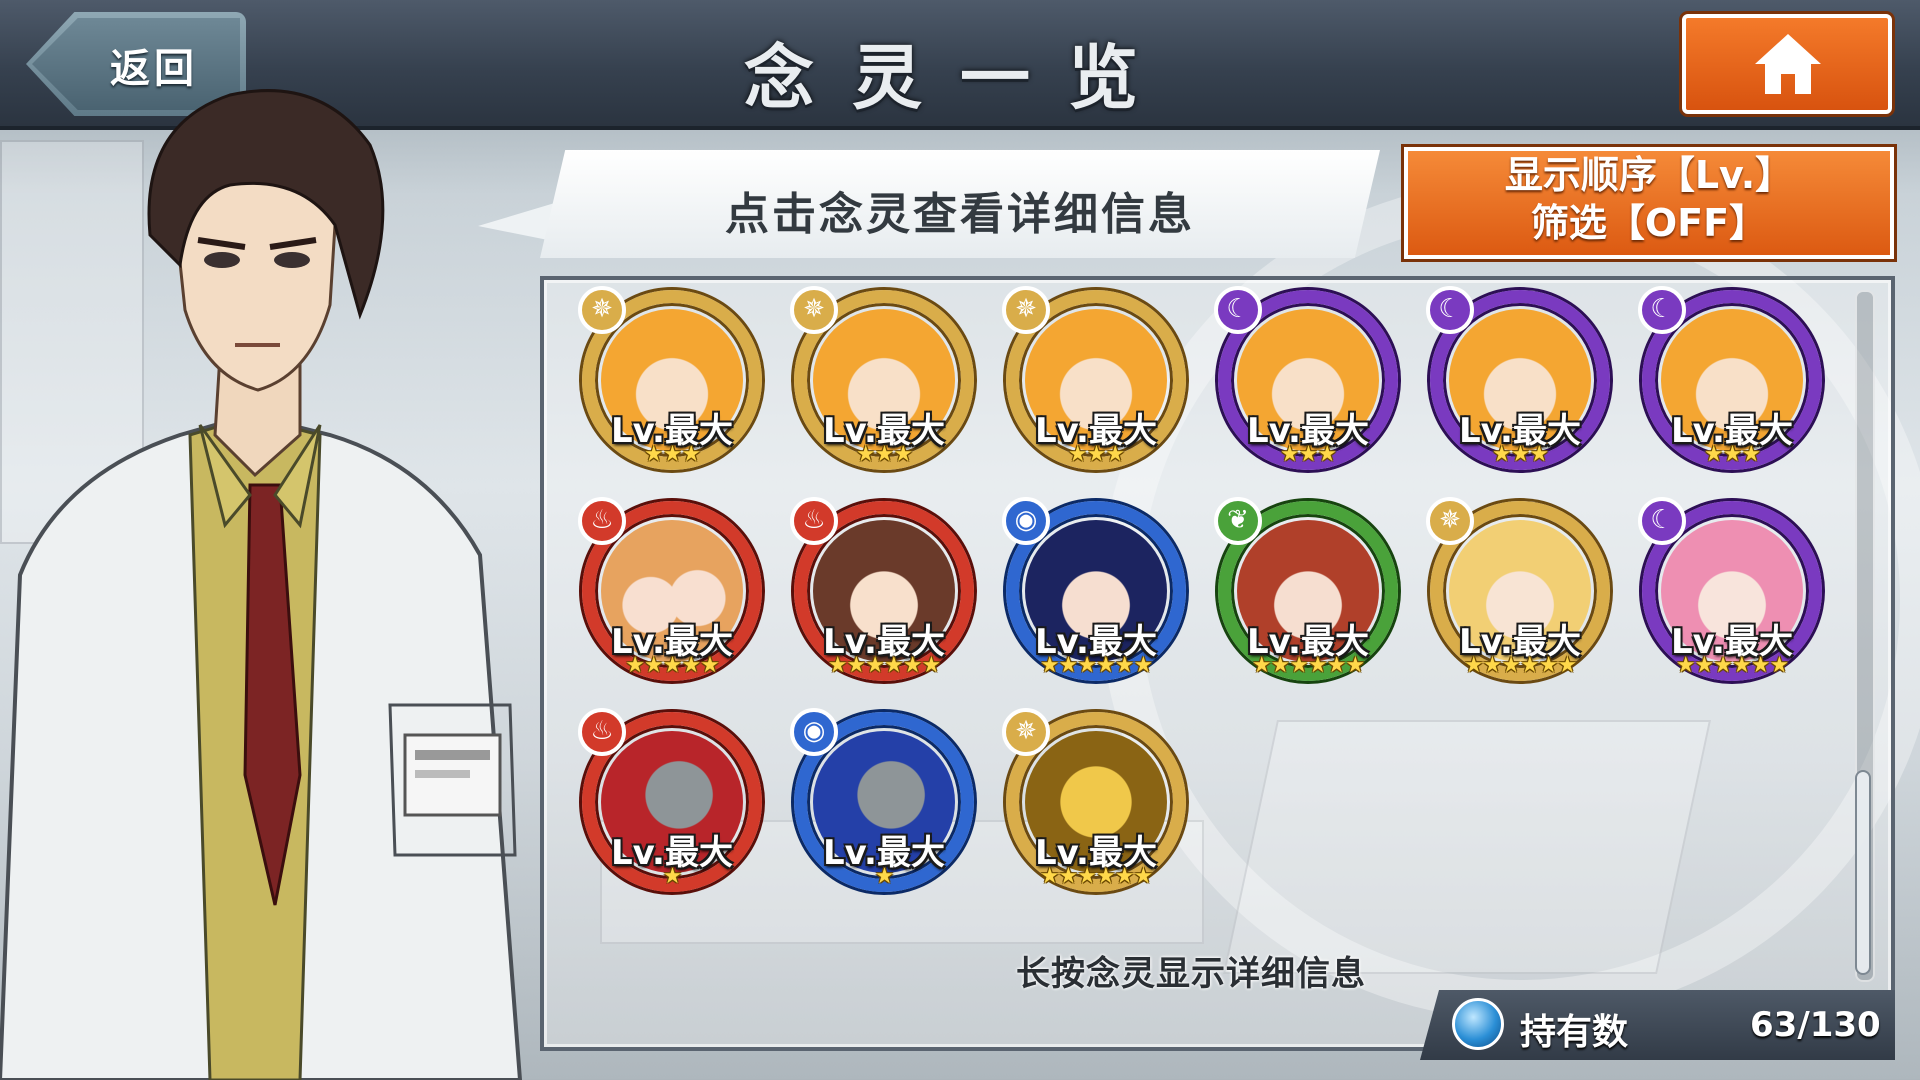 Image resolution: width=1920 pixels, height=1080 pixels. What do you see at coordinates (887, 805) in the screenshot?
I see `spirit-tile: ◉ Lv.最大 ★` at bounding box center [887, 805].